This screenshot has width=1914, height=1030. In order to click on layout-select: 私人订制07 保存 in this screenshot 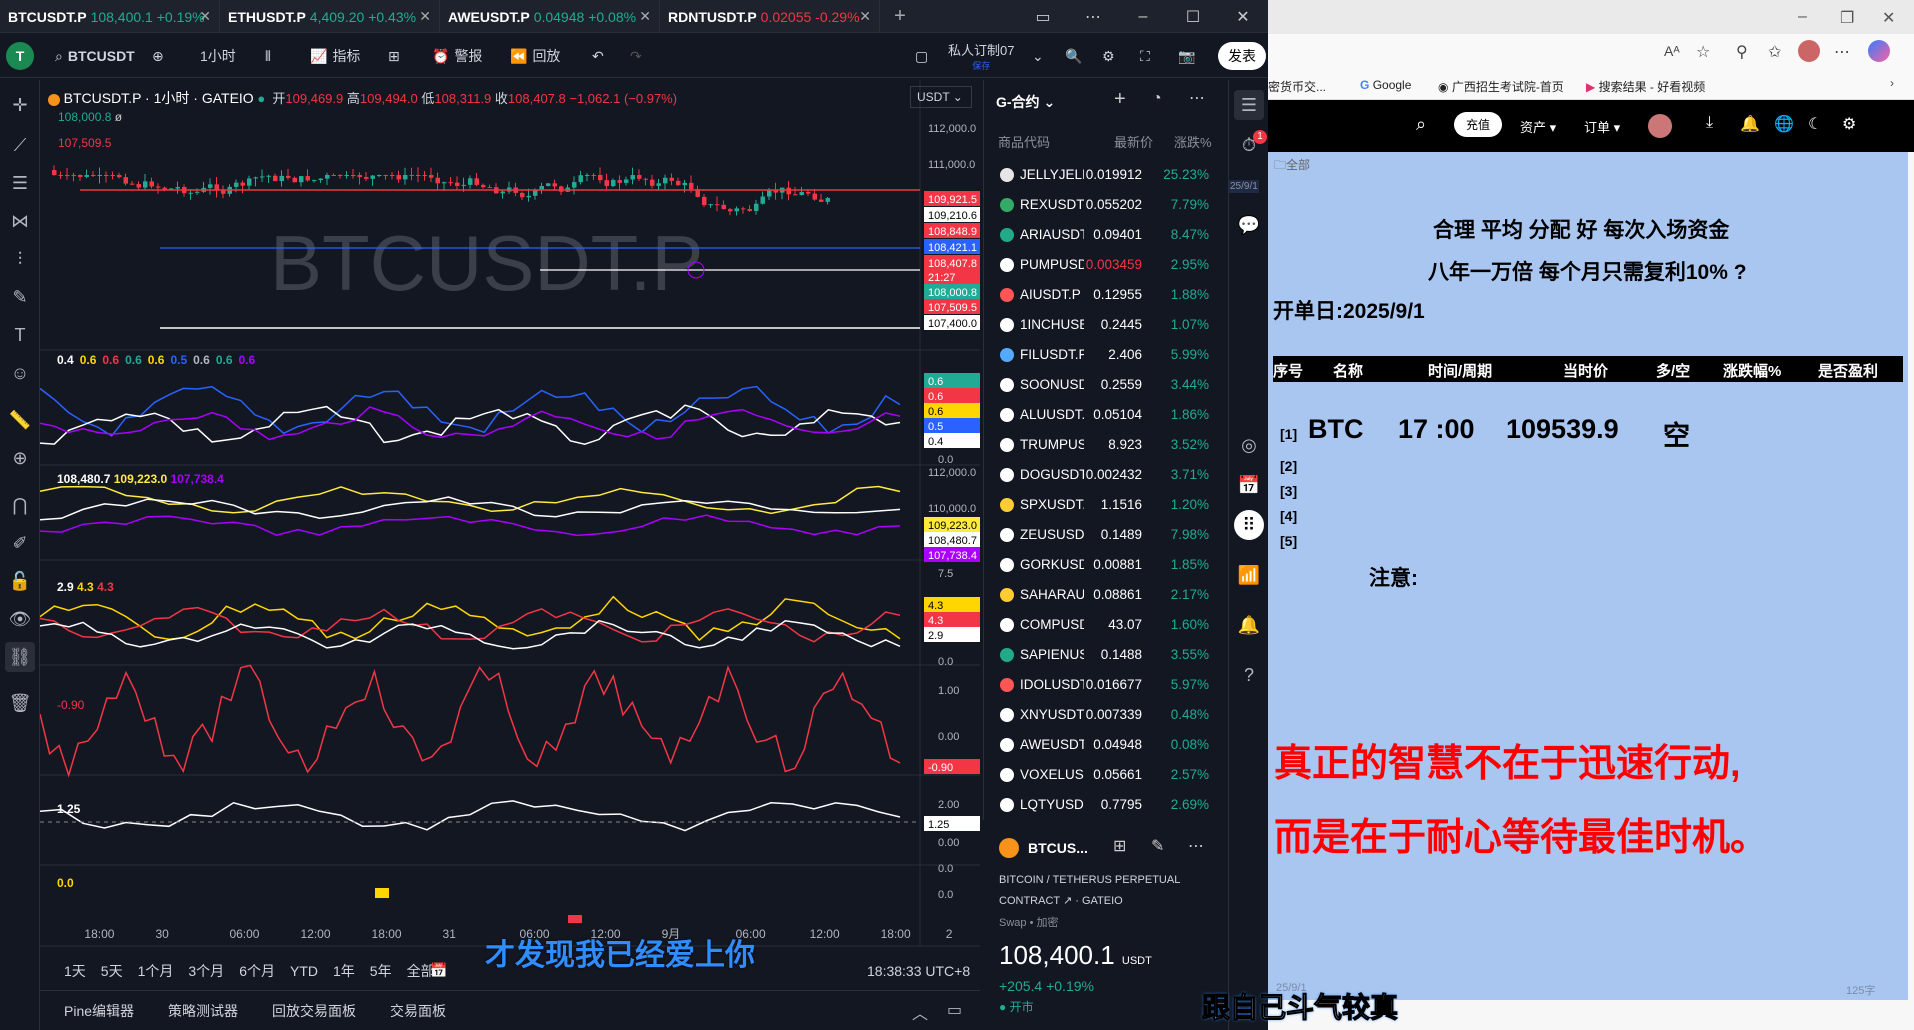, I will do `click(981, 56)`.